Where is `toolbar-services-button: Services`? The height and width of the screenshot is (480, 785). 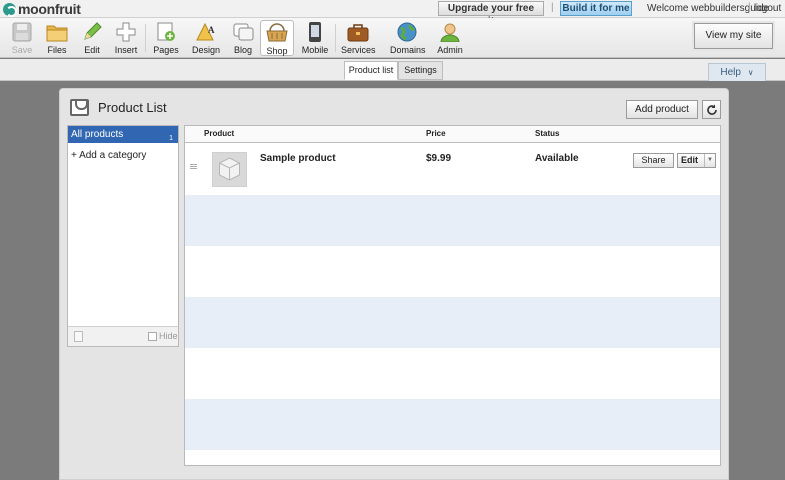 toolbar-services-button: Services is located at coordinates (358, 38).